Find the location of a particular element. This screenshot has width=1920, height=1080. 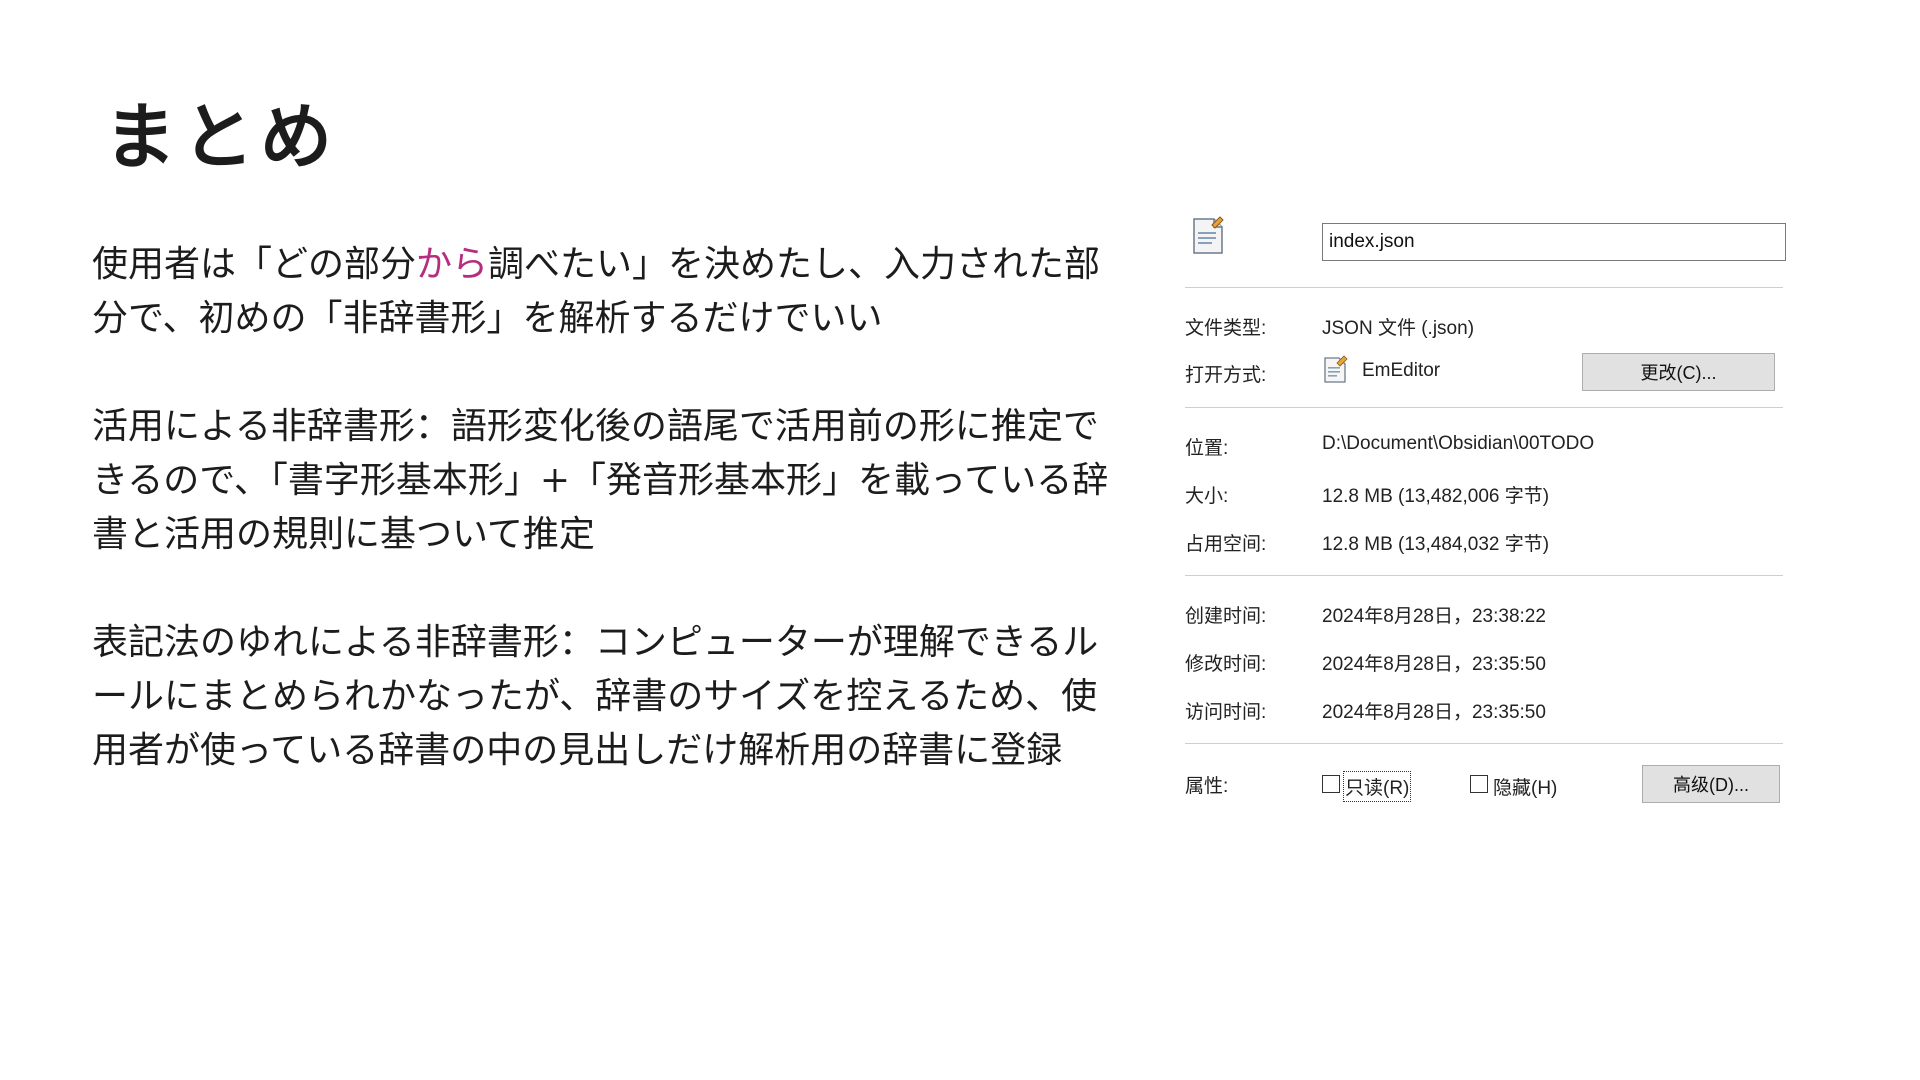

hidden-checkbox is located at coordinates (1479, 784).